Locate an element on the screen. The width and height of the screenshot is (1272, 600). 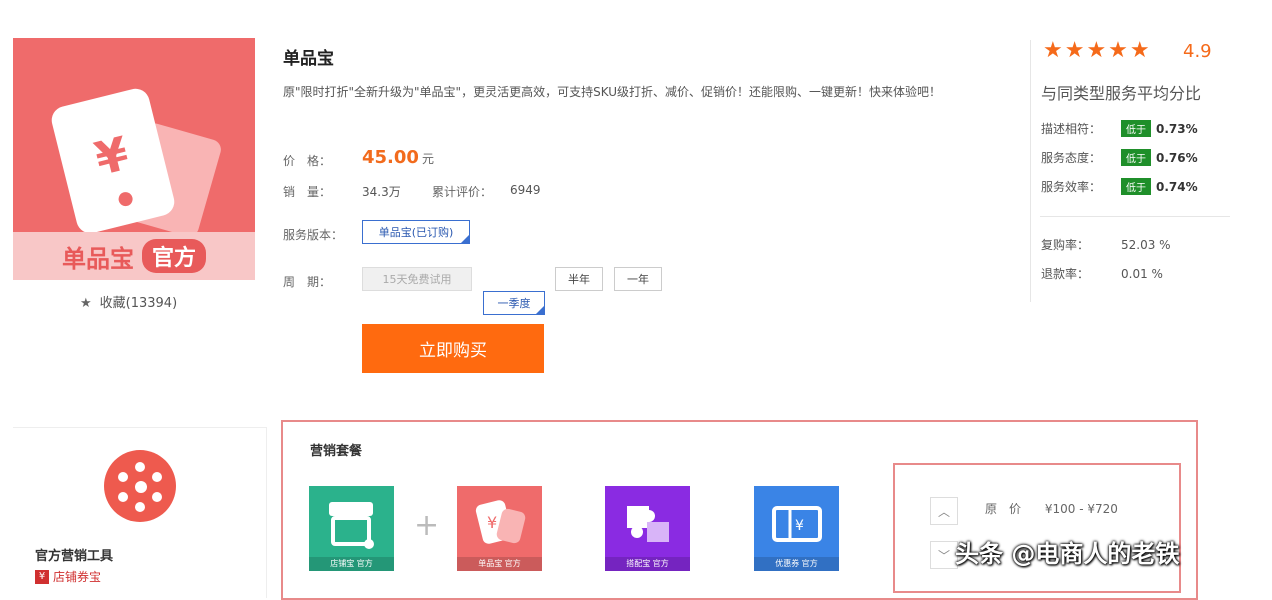
coupon-icon: ¥ is located at coordinates (42, 576).